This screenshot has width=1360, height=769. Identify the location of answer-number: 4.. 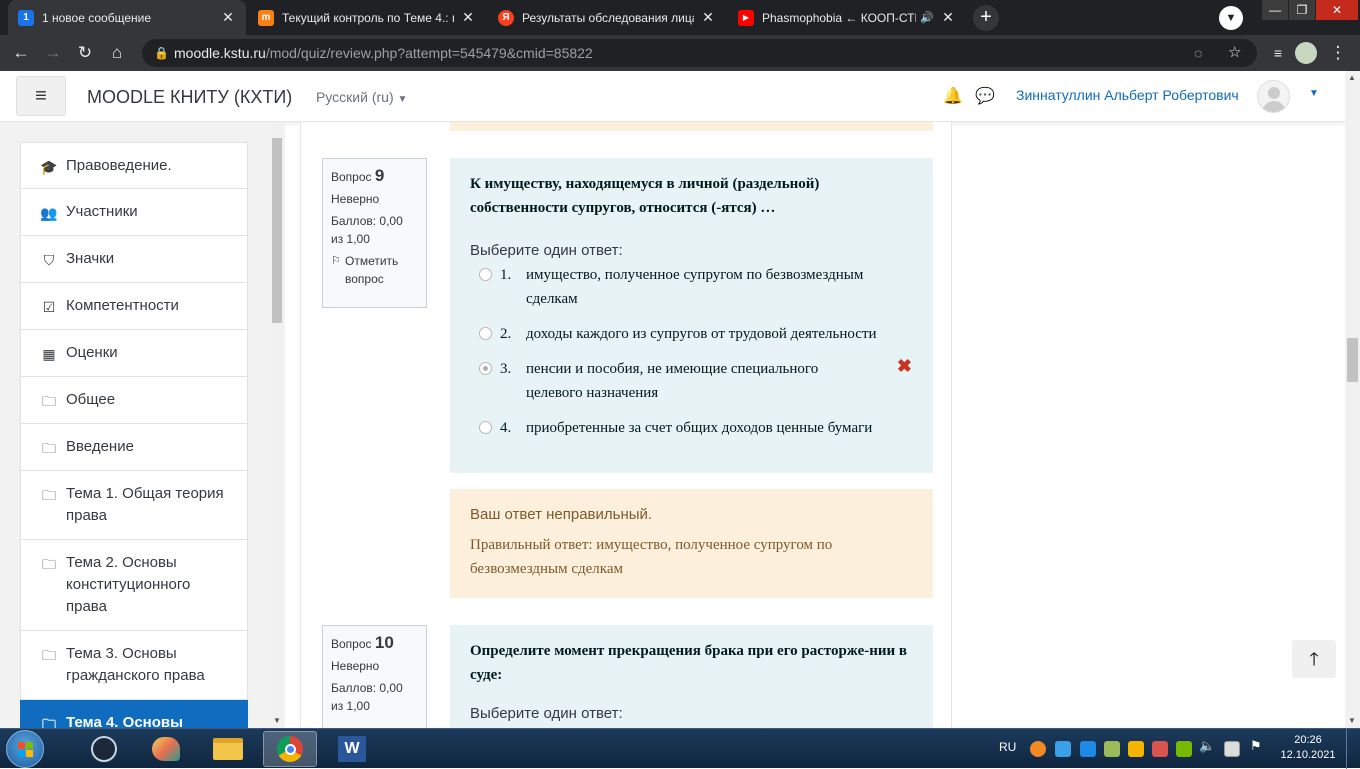
(506, 428).